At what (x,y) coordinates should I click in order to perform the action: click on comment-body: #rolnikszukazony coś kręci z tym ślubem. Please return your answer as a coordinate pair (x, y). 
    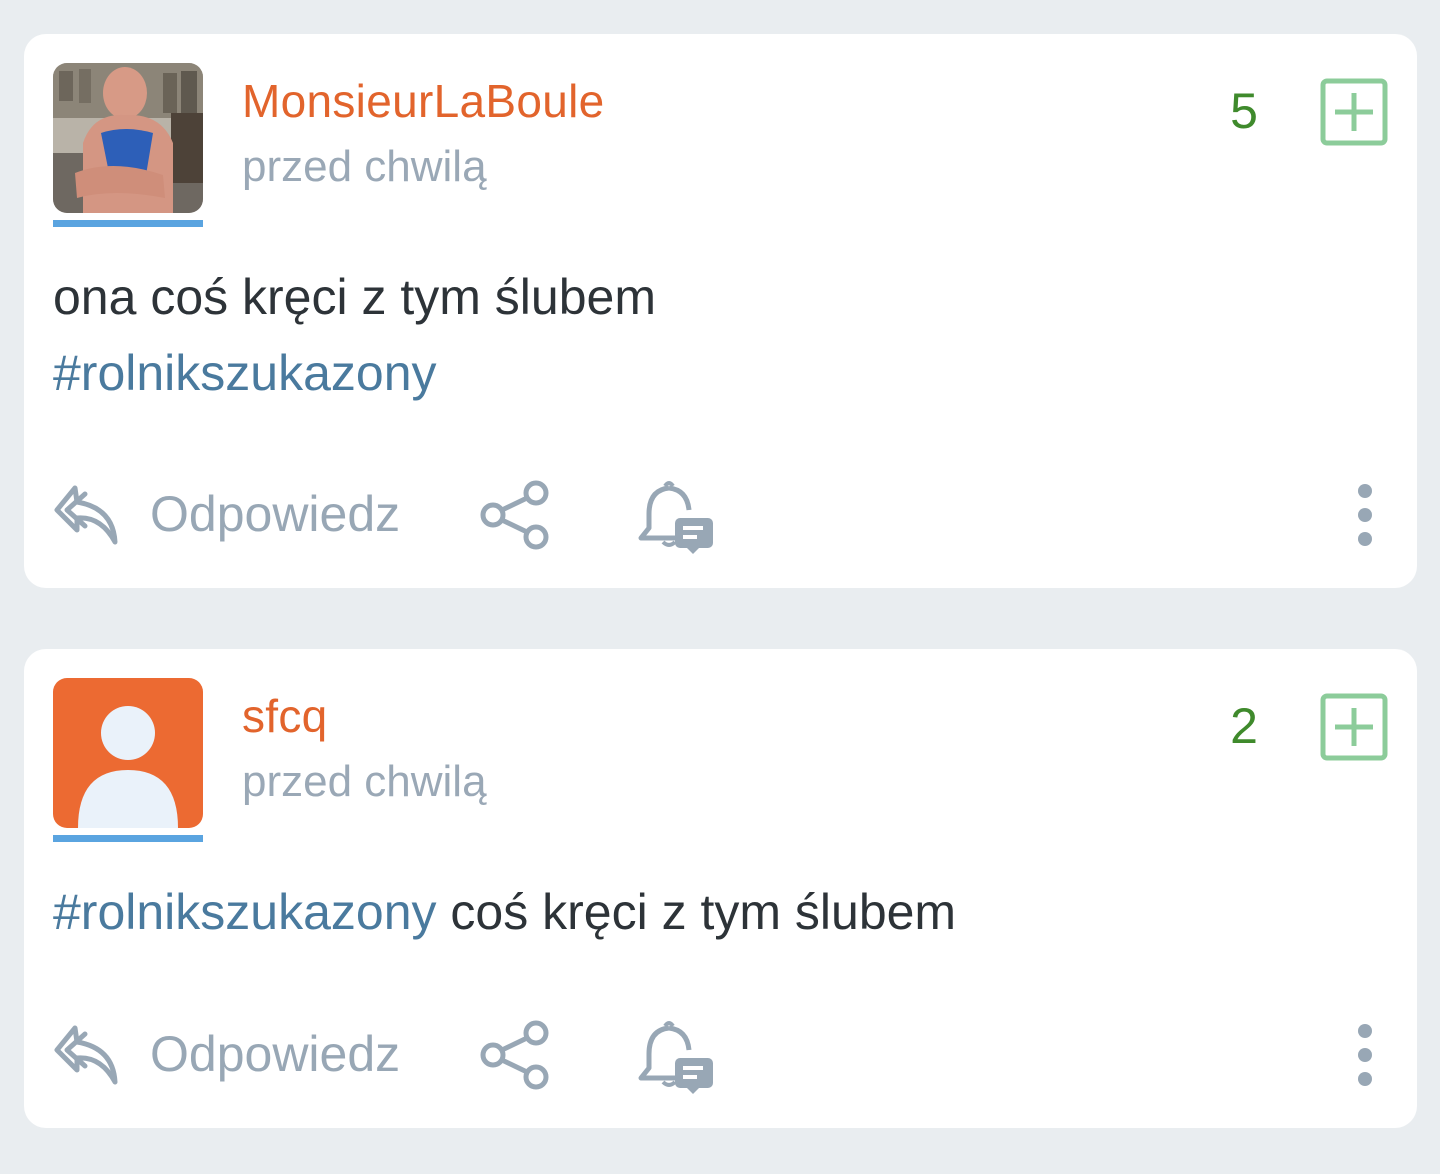
    Looking at the image, I should click on (504, 912).